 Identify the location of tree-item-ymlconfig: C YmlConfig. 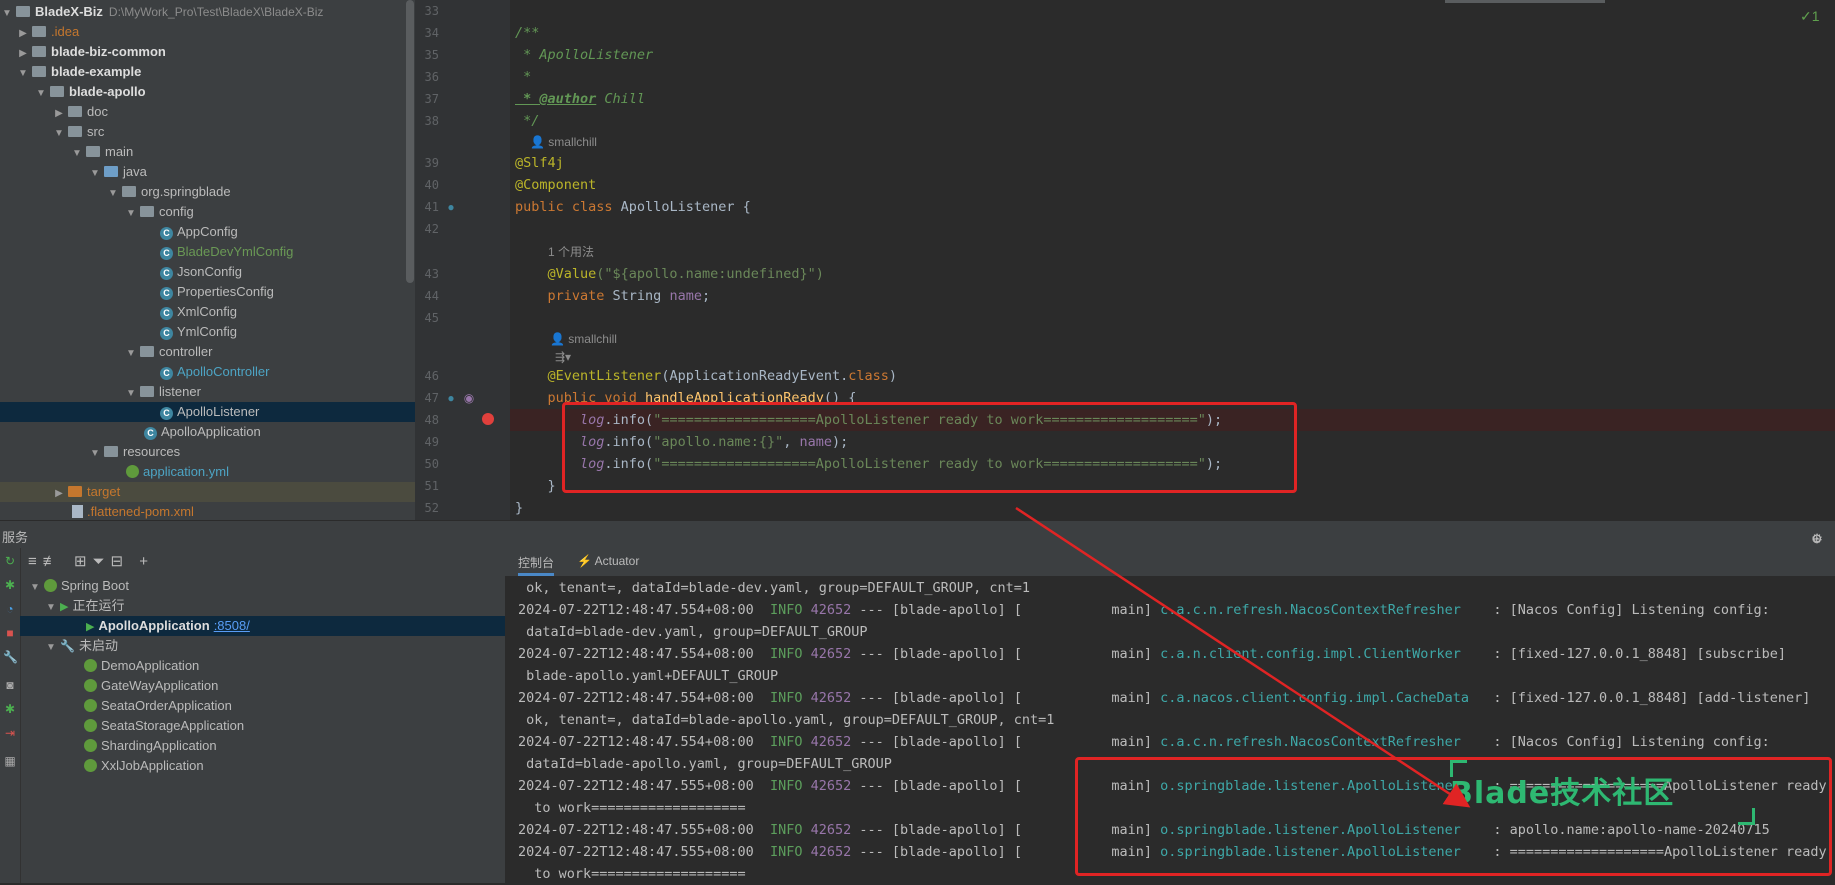
(207, 332).